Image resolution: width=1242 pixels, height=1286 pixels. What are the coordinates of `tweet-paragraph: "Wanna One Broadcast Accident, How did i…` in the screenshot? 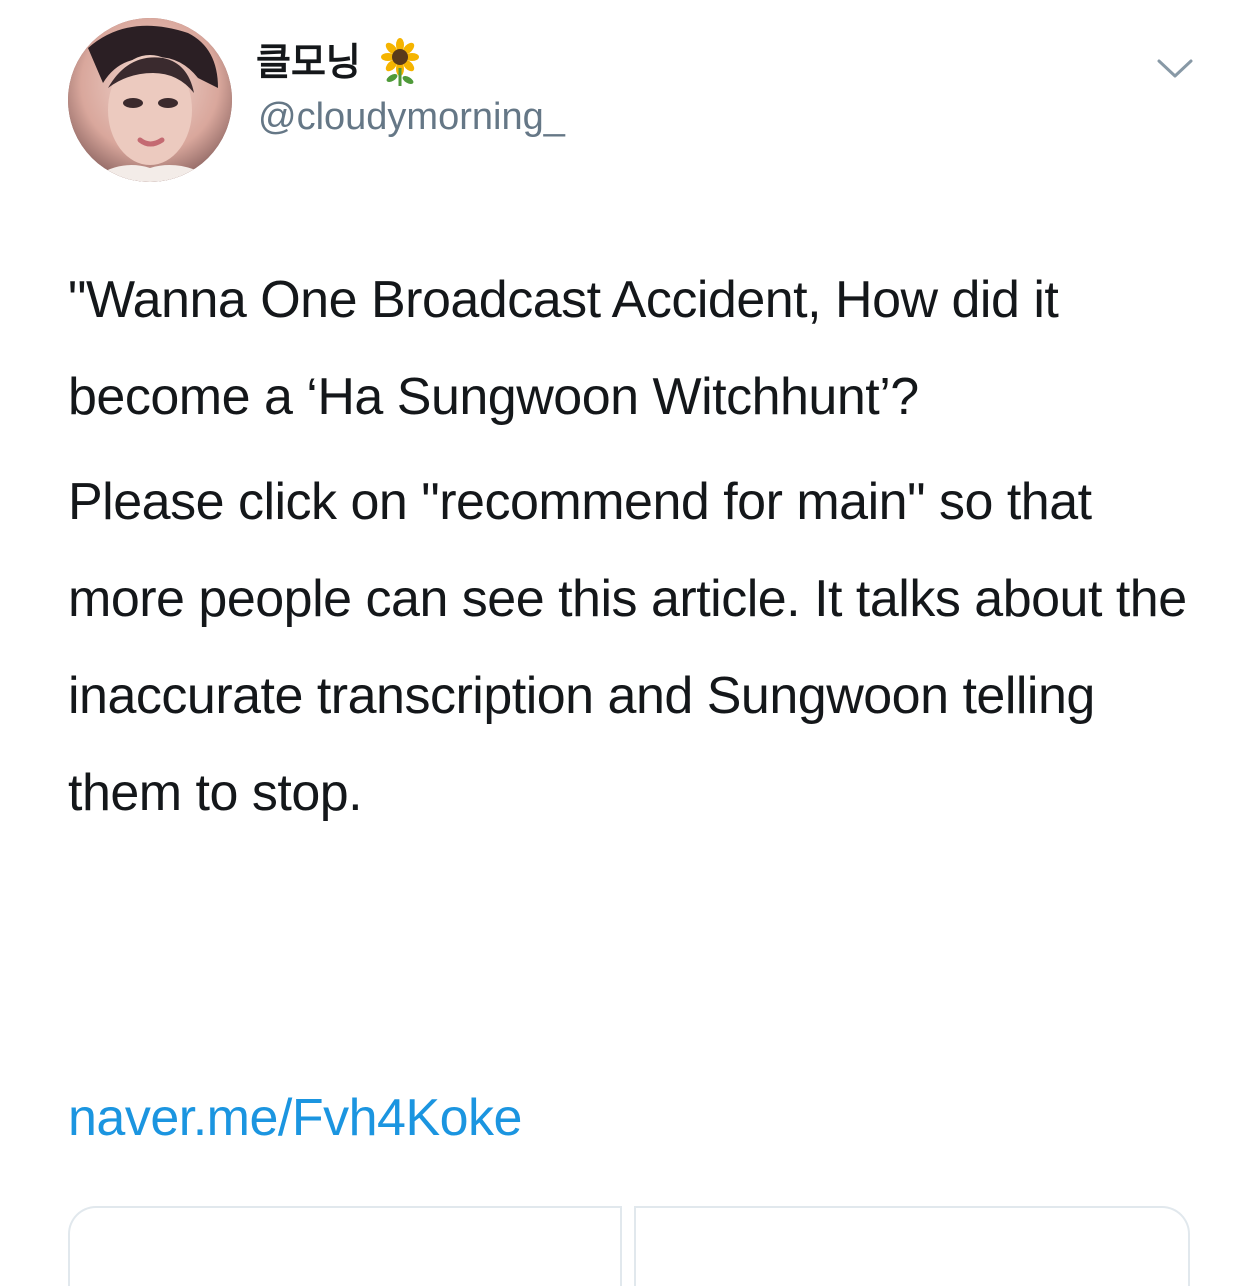 It's located at (563, 348).